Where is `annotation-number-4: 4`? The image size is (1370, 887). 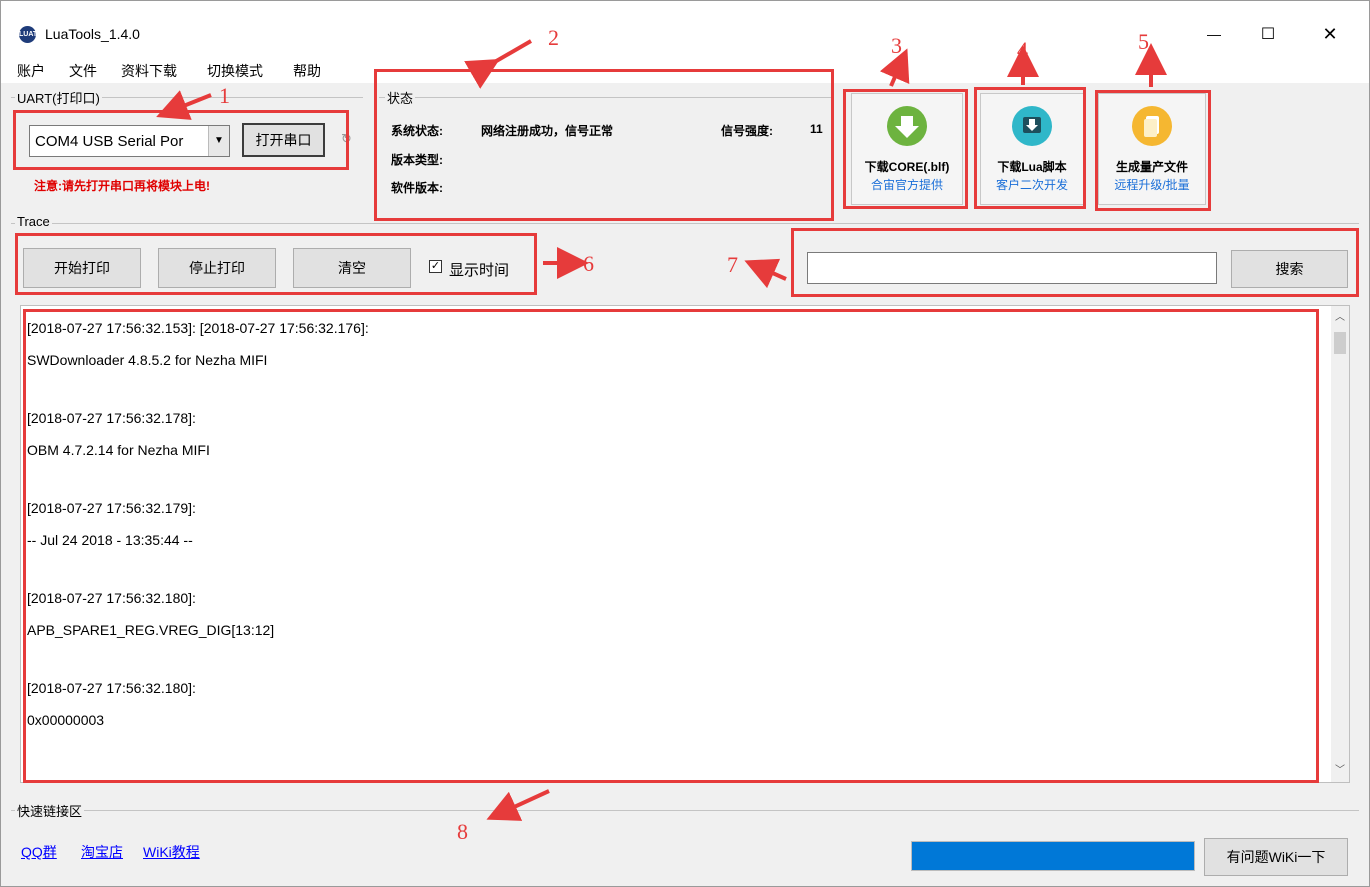
annotation-number-4: 4 is located at coordinates (1022, 49).